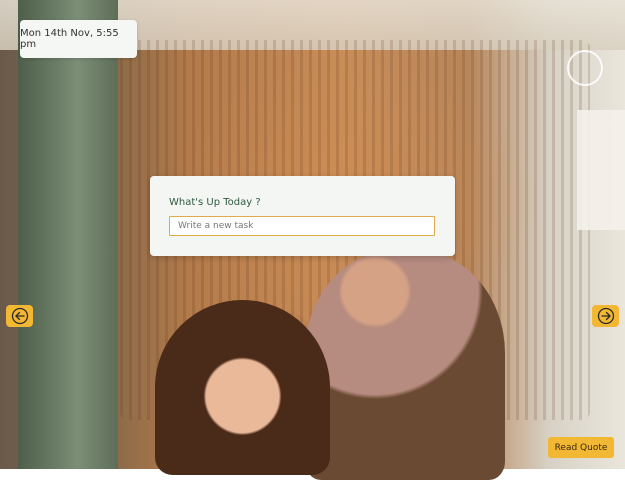 Image resolution: width=625 pixels, height=480 pixels. Describe the element at coordinates (601, 170) in the screenshot. I see `background-window` at that location.